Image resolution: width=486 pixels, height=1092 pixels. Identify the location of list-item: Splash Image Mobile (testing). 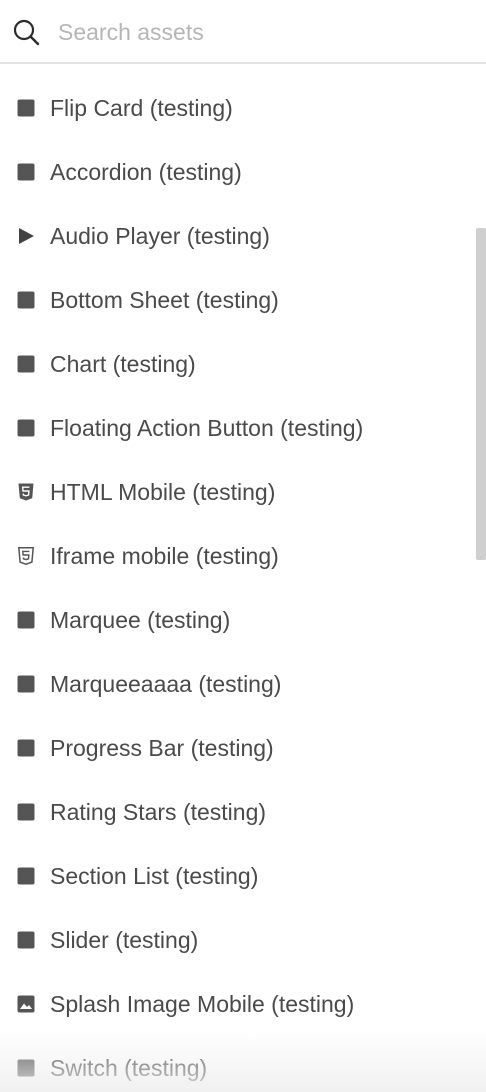
(243, 1004).